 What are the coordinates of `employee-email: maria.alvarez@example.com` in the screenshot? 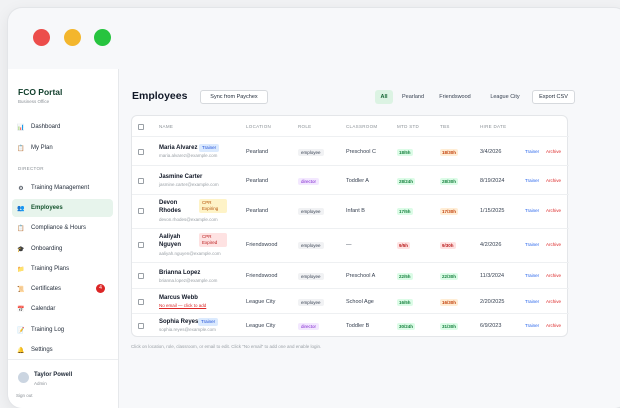 It's located at (188, 155).